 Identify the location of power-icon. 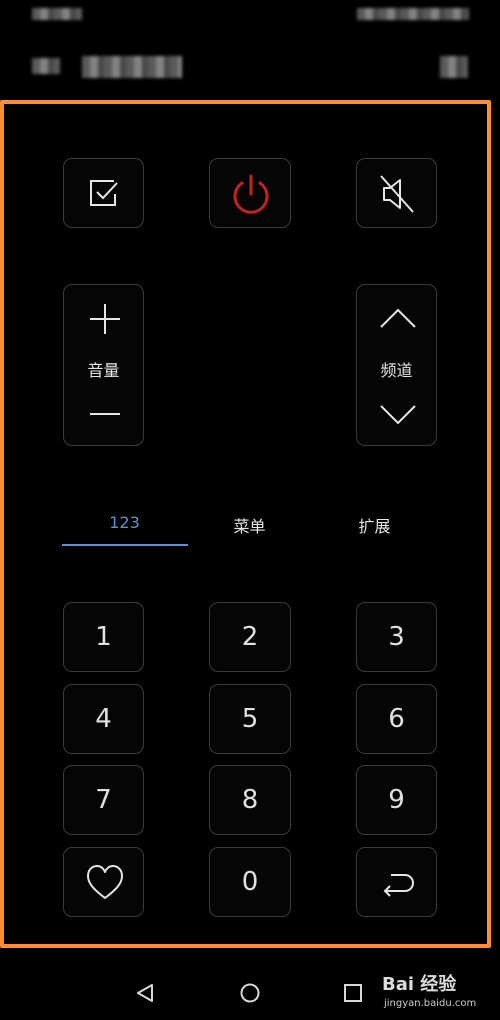
(251, 194).